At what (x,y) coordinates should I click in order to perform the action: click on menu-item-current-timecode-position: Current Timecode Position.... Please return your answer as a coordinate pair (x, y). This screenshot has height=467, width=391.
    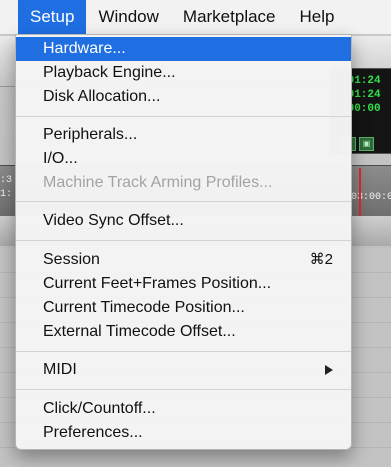
    Looking at the image, I should click on (183, 308).